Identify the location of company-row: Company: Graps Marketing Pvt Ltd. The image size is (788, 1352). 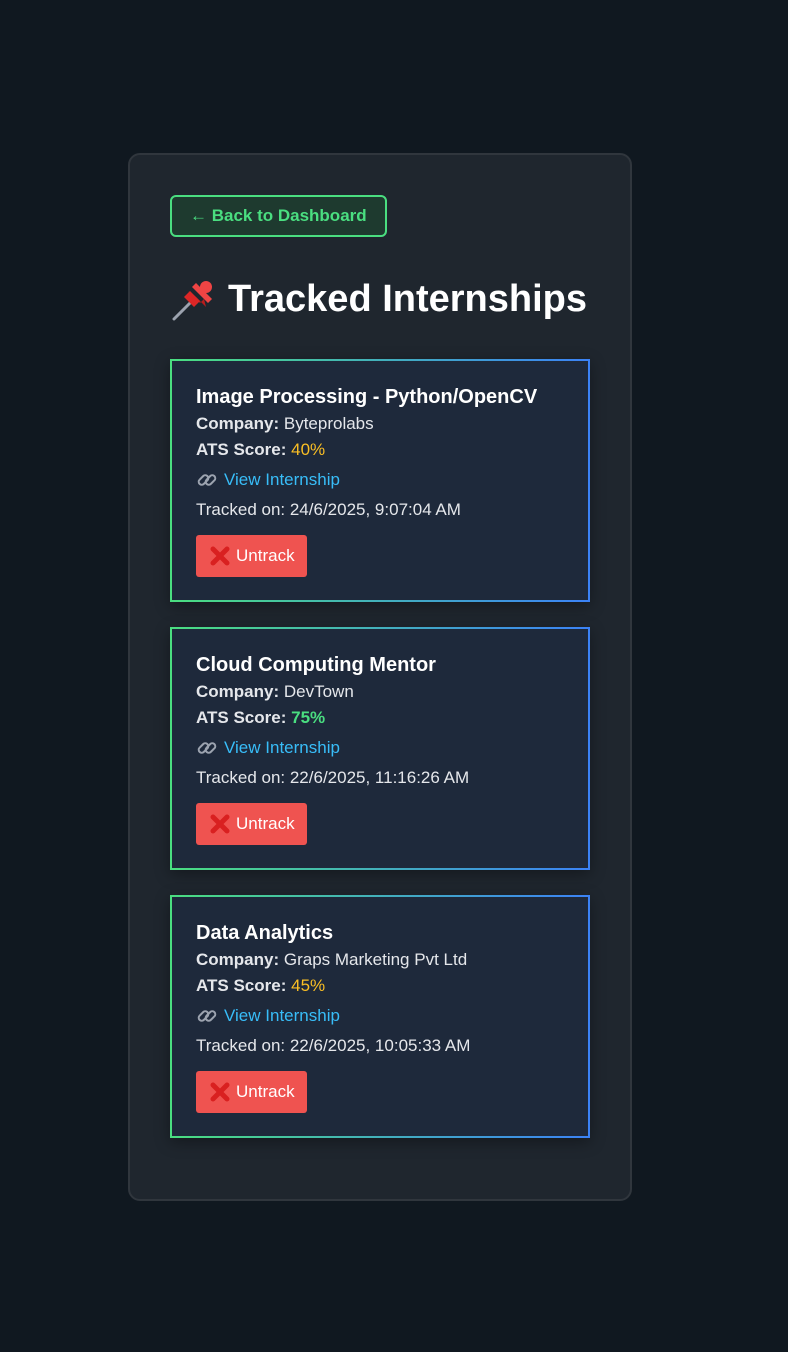
(380, 960).